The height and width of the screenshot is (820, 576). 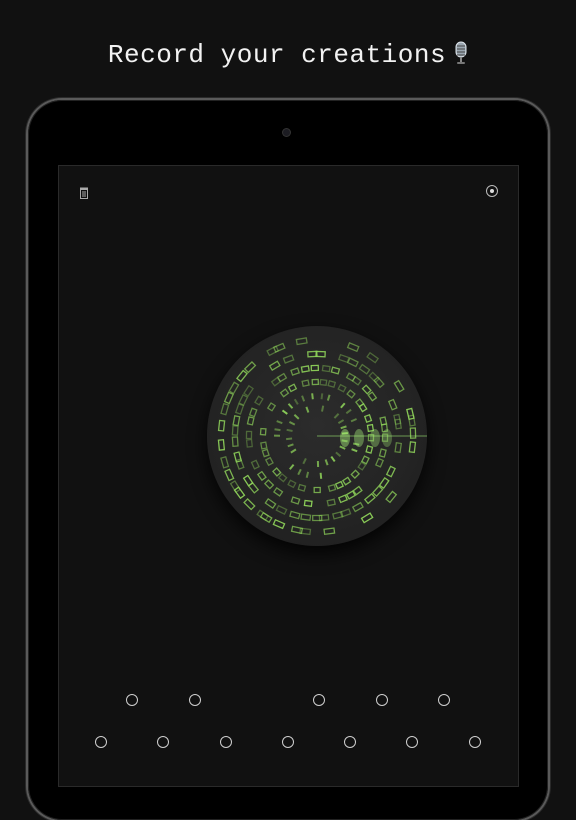 What do you see at coordinates (492, 191) in the screenshot?
I see `record-icon` at bounding box center [492, 191].